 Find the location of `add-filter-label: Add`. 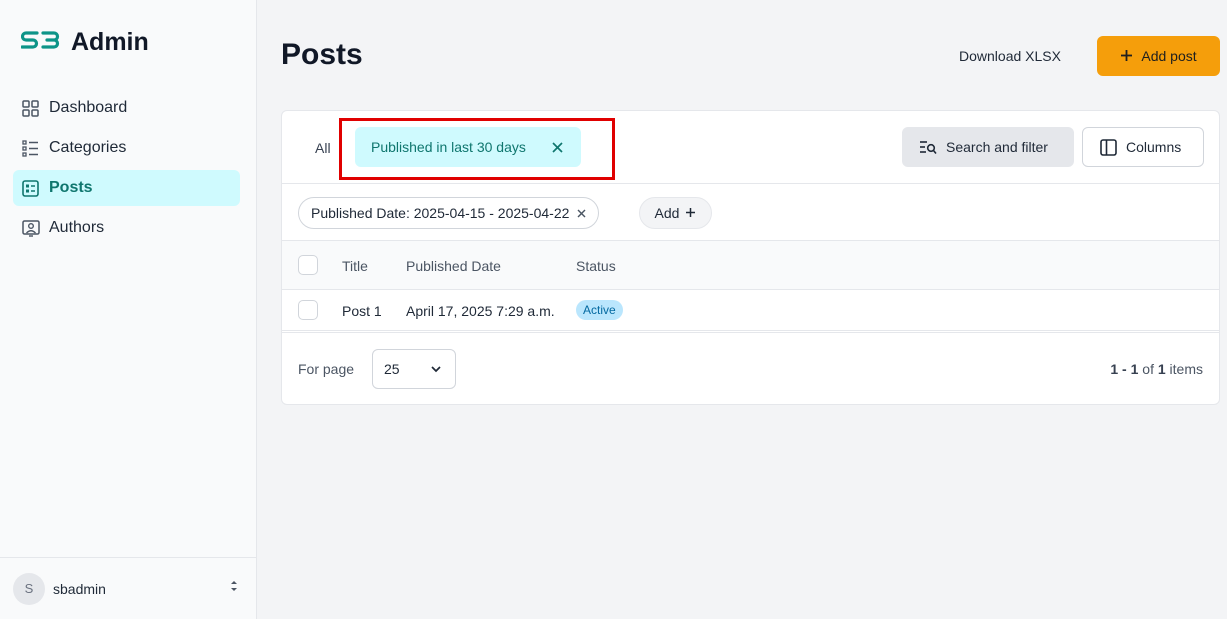

add-filter-label: Add is located at coordinates (667, 213).